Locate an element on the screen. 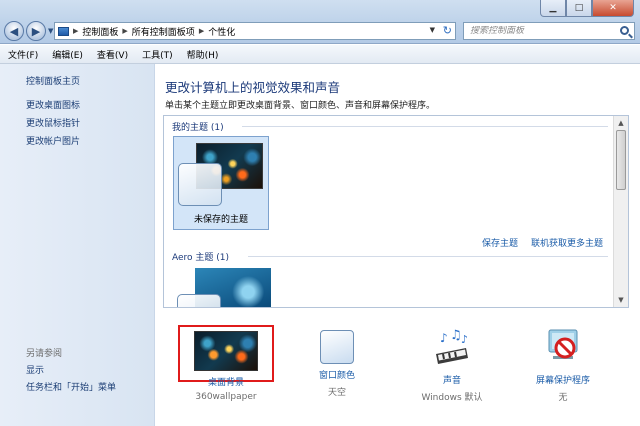  window-controls: ▁ □ ✕ is located at coordinates (587, 8).